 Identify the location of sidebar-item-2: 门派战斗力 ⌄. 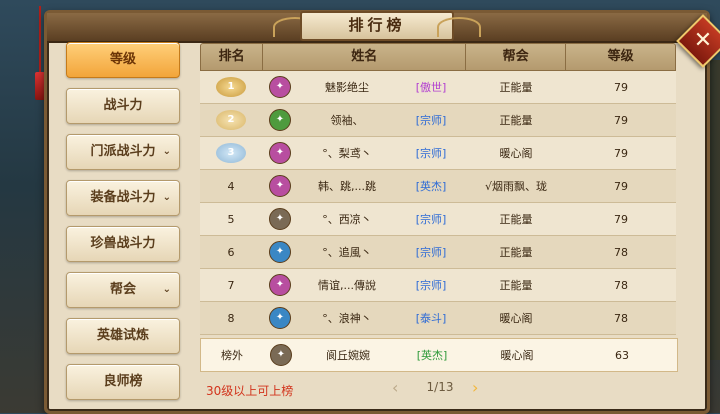
(123, 152).